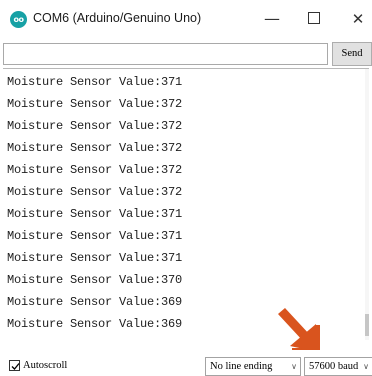 This screenshot has height=376, width=372. What do you see at coordinates (95, 280) in the screenshot?
I see `output-line: Moisture Sensor Value:370` at bounding box center [95, 280].